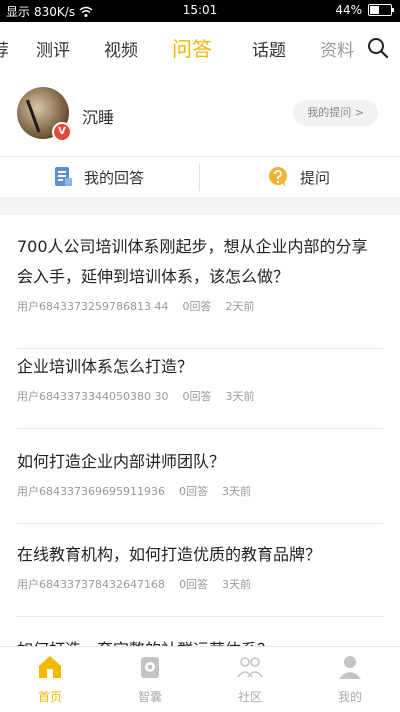 This screenshot has height=712, width=400. I want to click on username: 沉睡, so click(98, 117).